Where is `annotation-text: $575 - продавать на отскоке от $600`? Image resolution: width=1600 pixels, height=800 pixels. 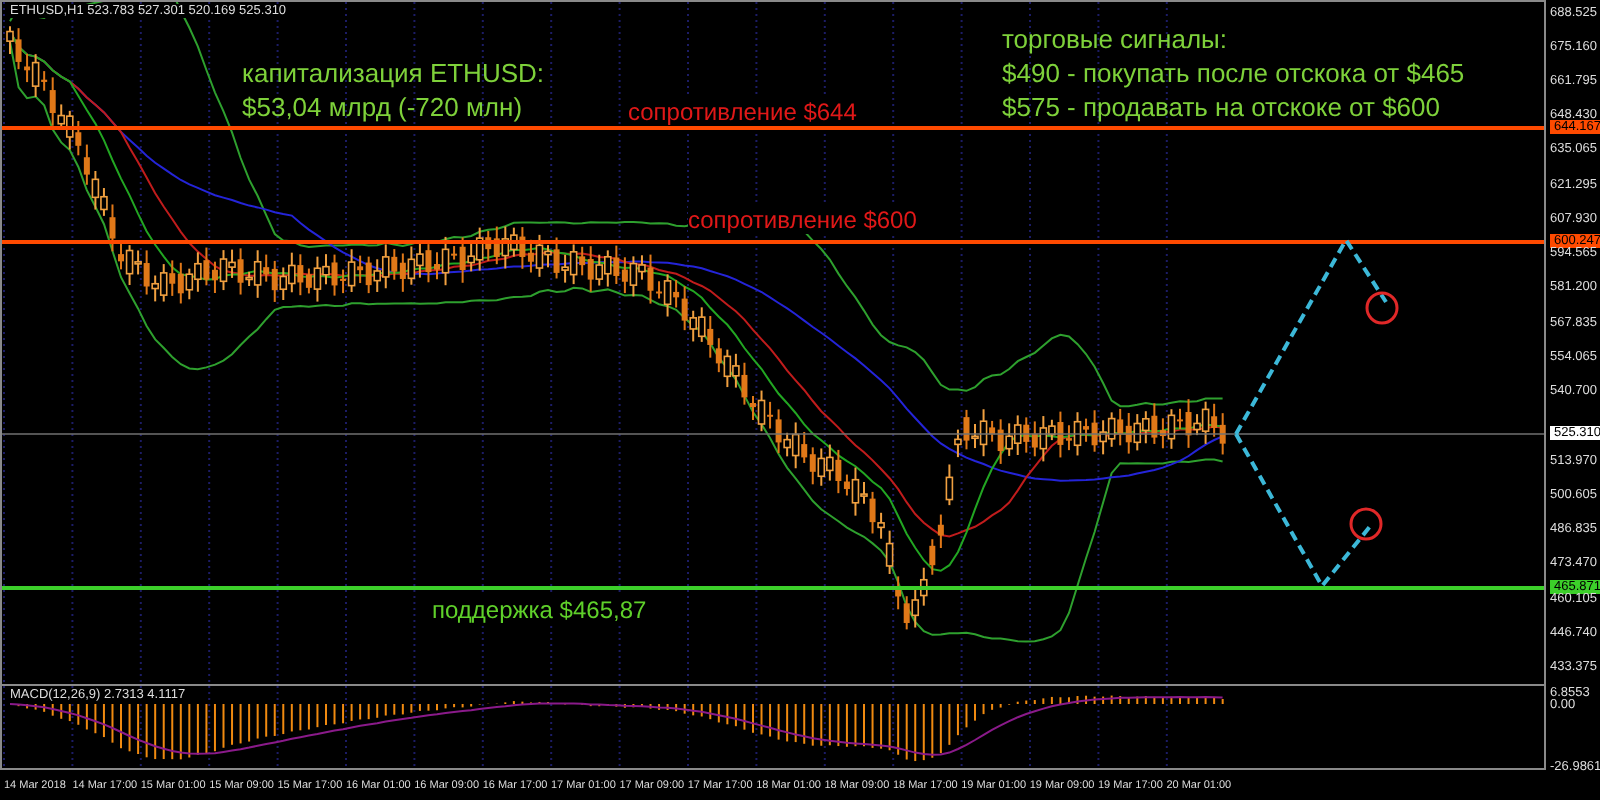
annotation-text: $575 - продавать на отскоке от $600 is located at coordinates (1222, 107).